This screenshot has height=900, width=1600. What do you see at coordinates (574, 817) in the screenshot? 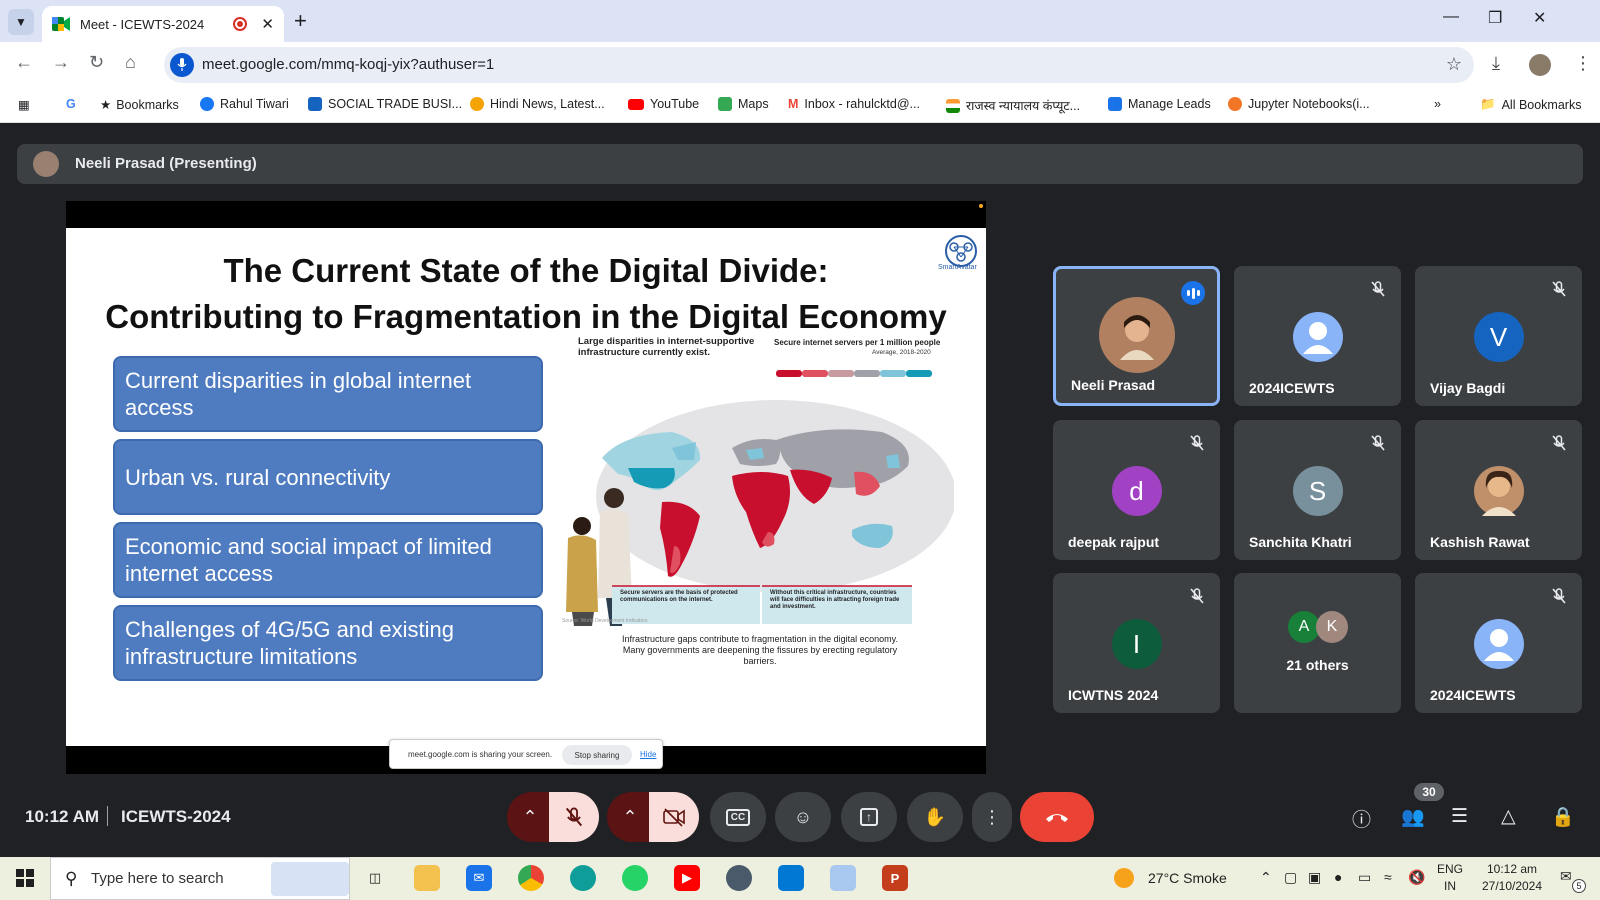
I see `microphone-toggle-button` at bounding box center [574, 817].